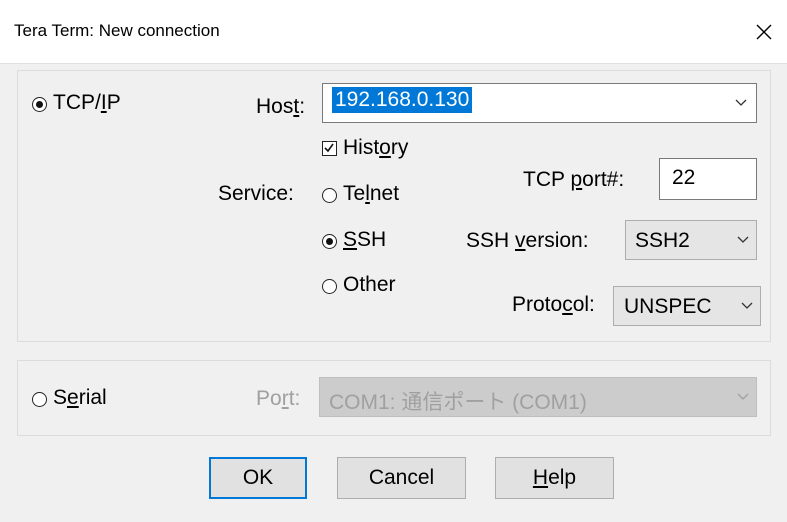 This screenshot has height=522, width=787. Describe the element at coordinates (256, 193) in the screenshot. I see `service-label: Service:` at that location.